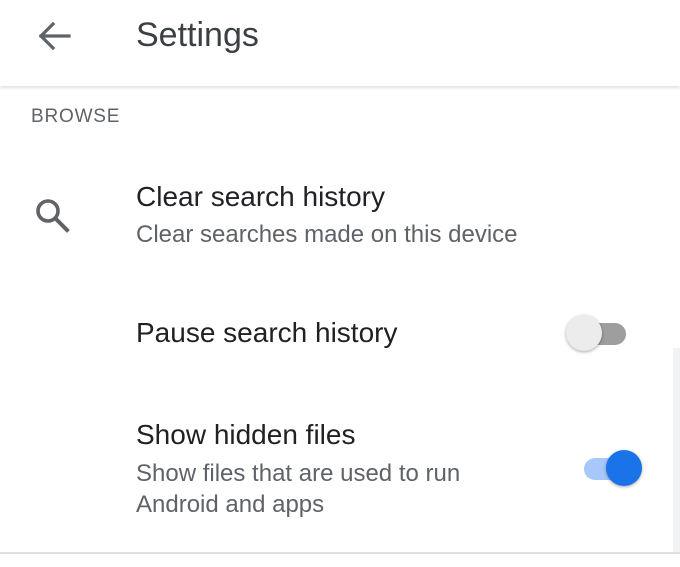  I want to click on scrollbar, so click(676, 450).